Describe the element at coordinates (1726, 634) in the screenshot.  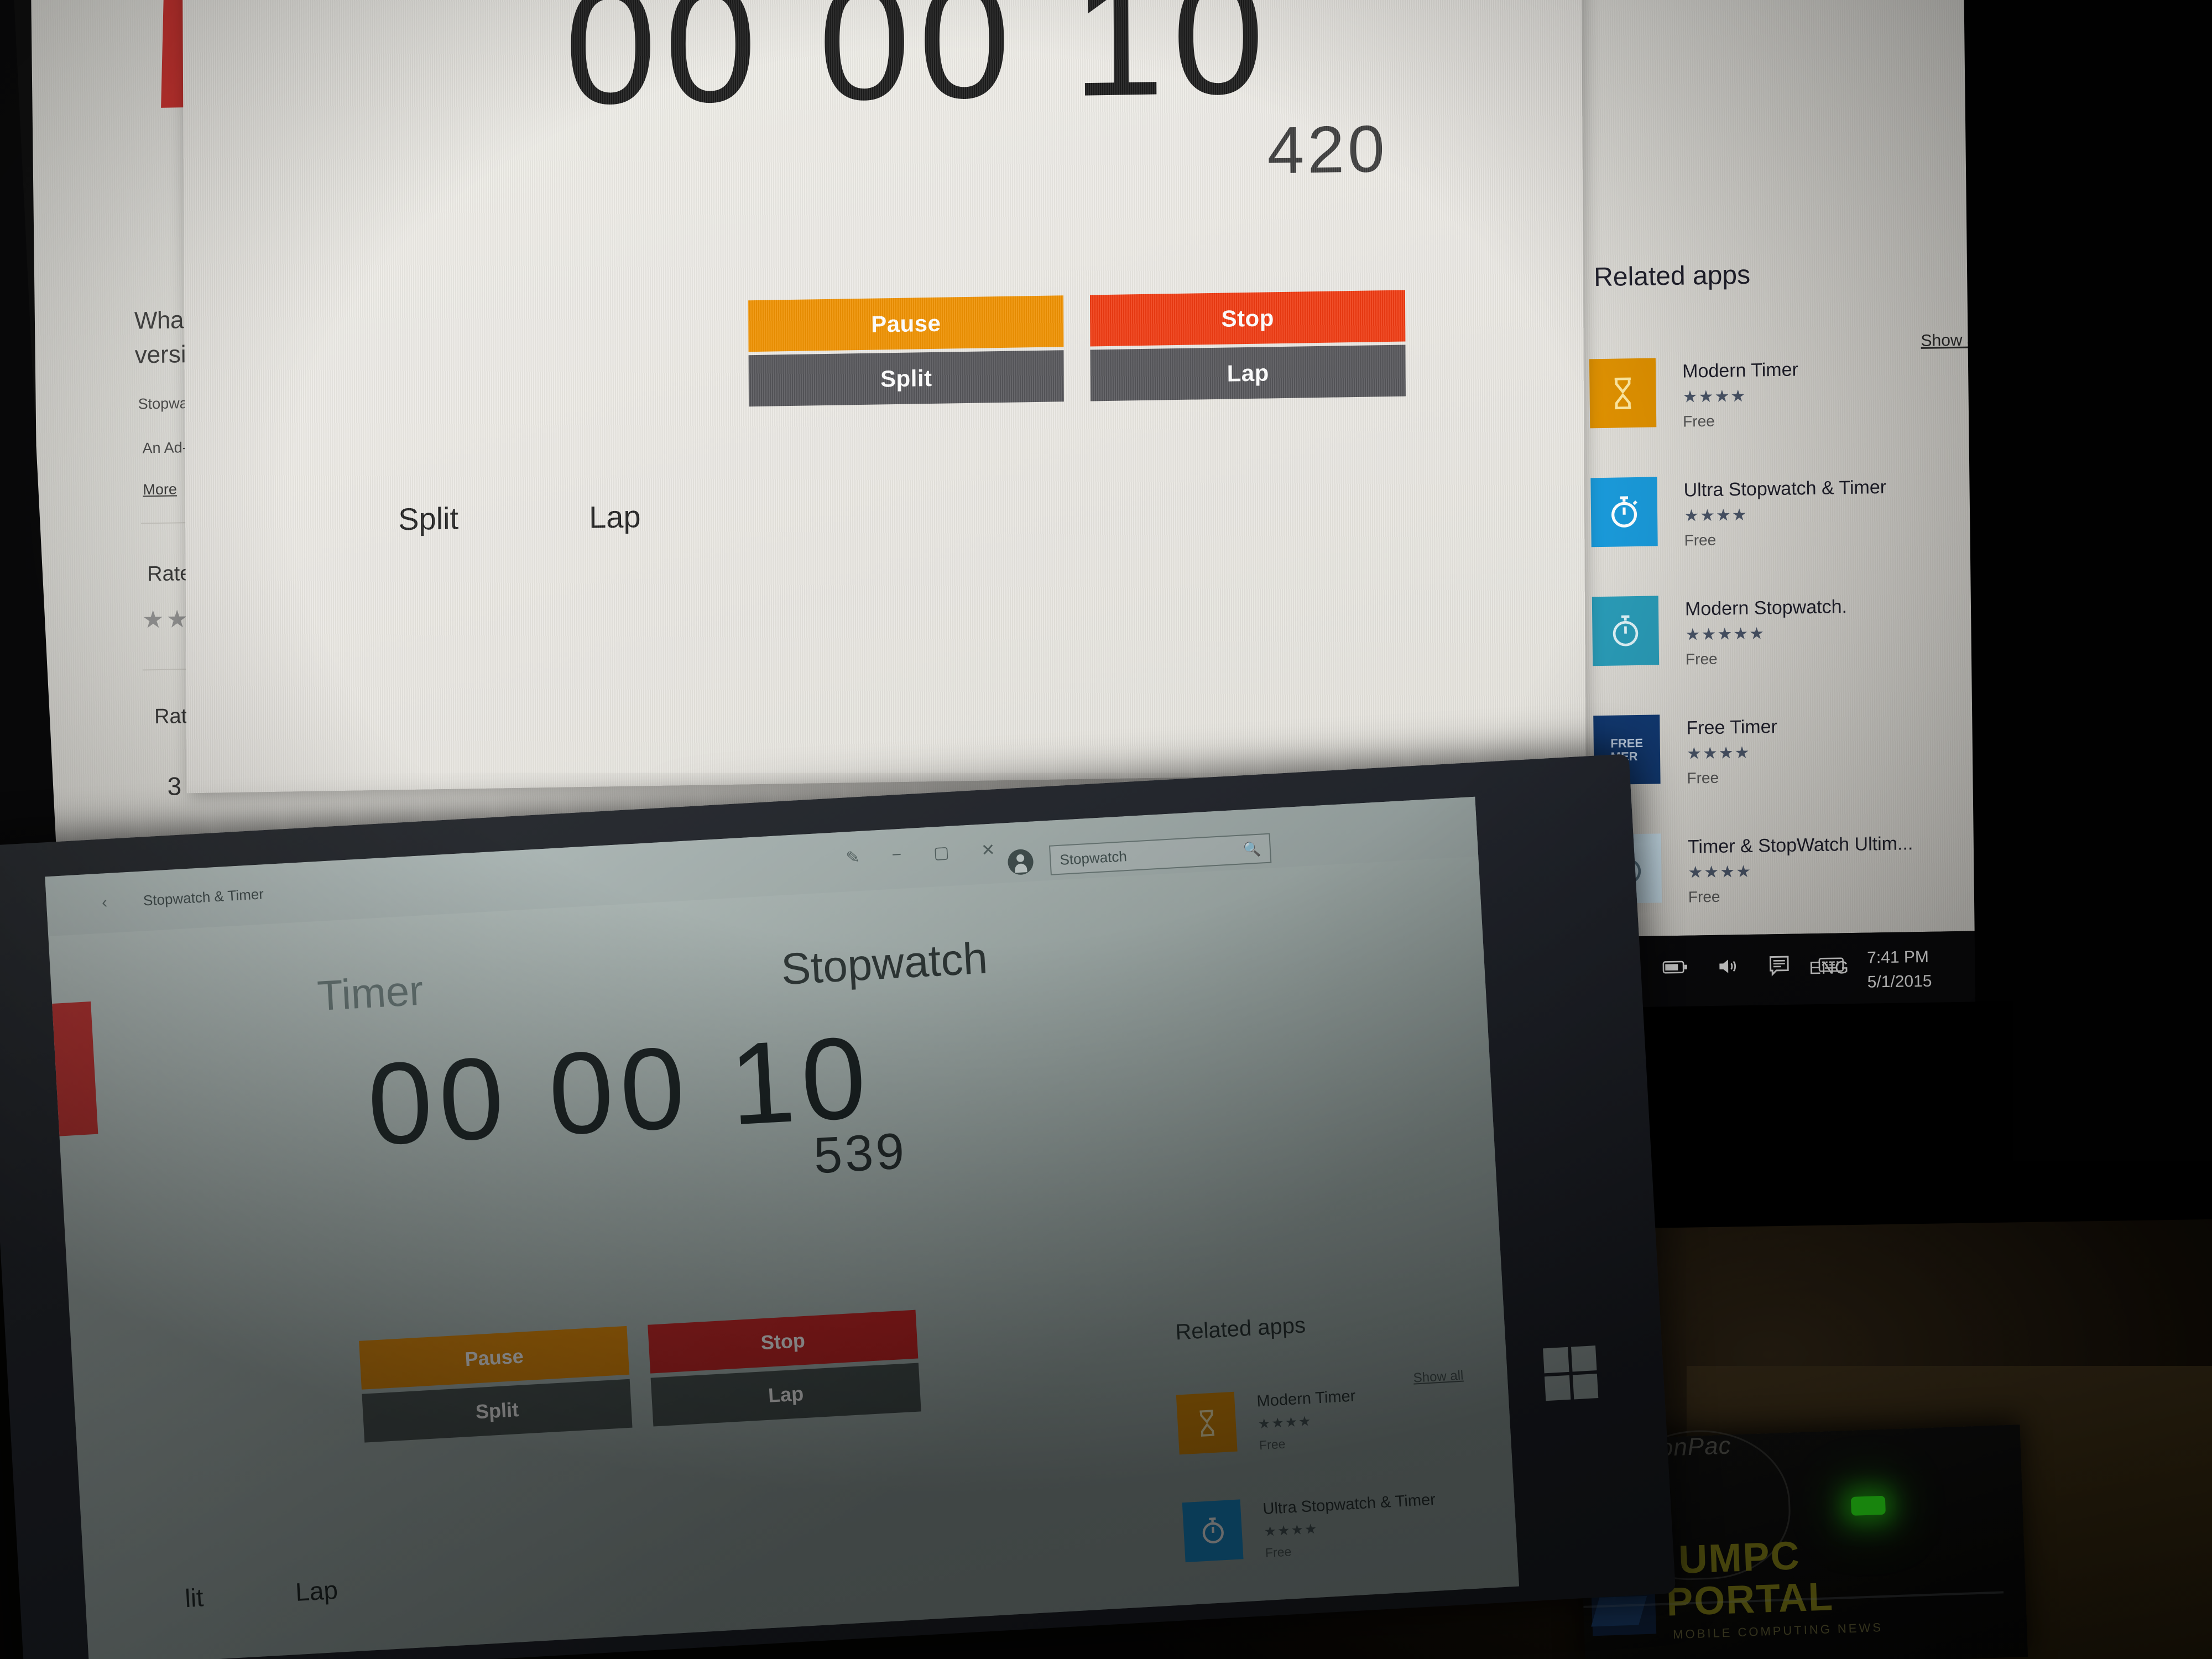
I see `app-stars: ★★★★★` at that location.